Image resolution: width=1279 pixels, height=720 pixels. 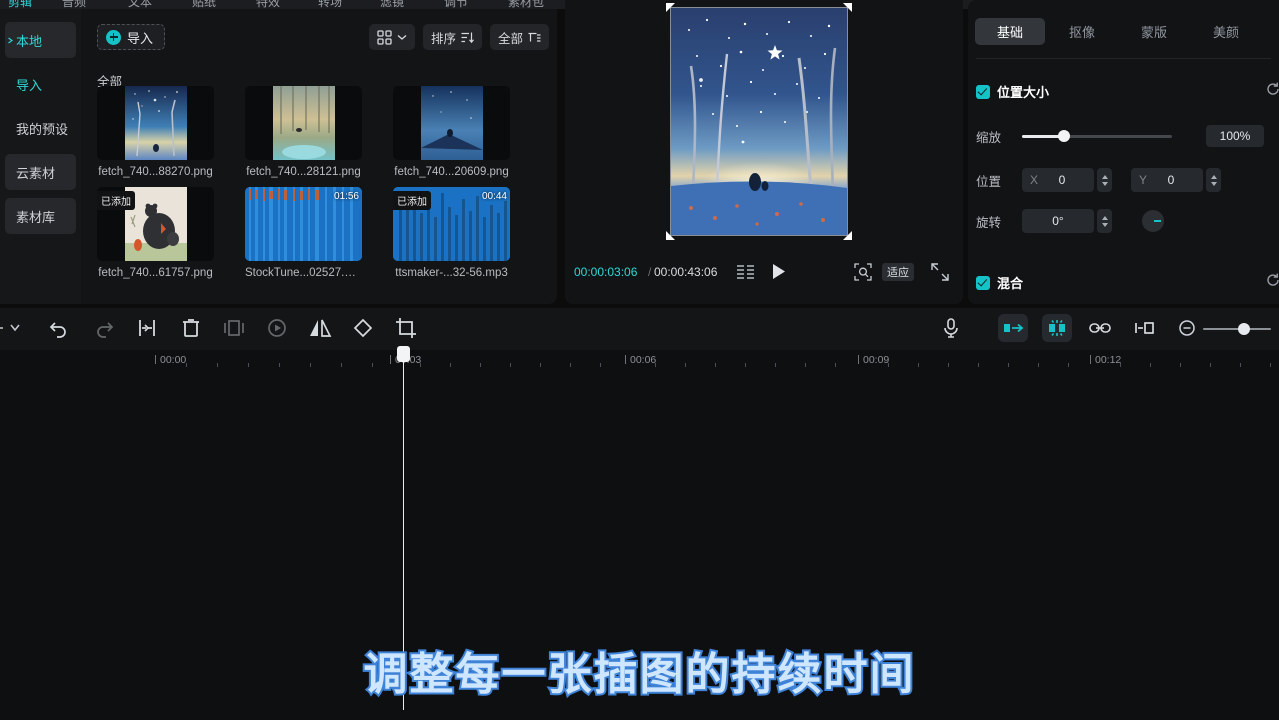 What do you see at coordinates (519, 37) in the screenshot?
I see `filter-chip: 全部` at bounding box center [519, 37].